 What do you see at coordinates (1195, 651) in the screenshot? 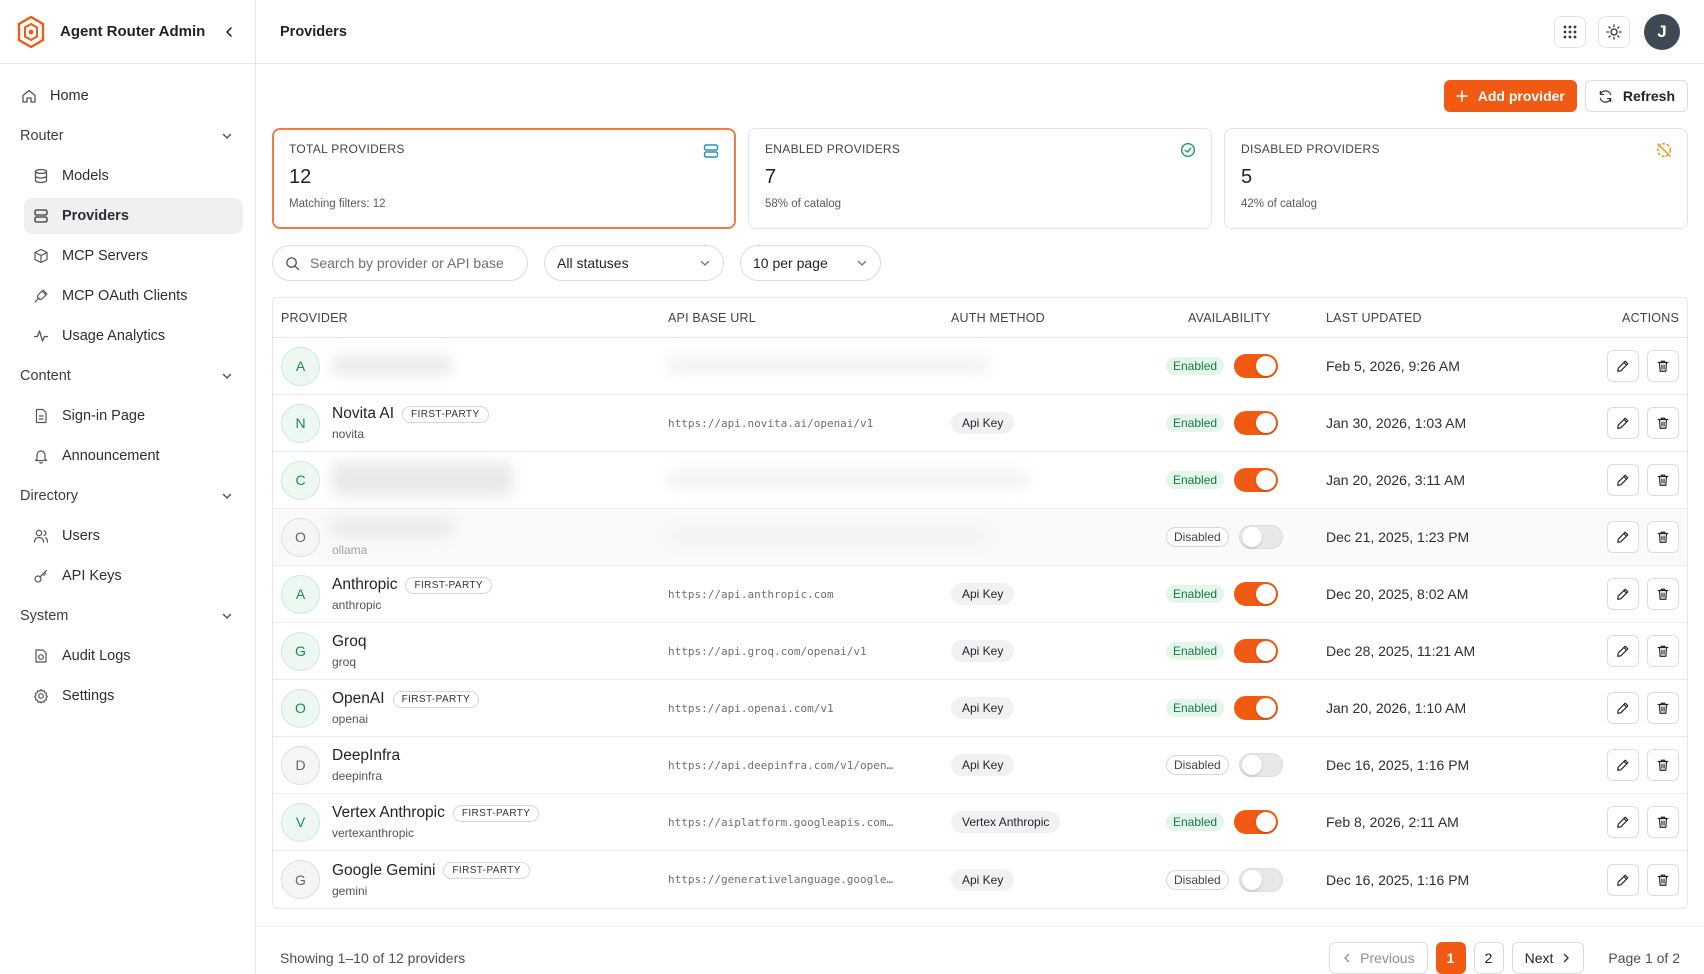
I see `status-badge: Enabled` at bounding box center [1195, 651].